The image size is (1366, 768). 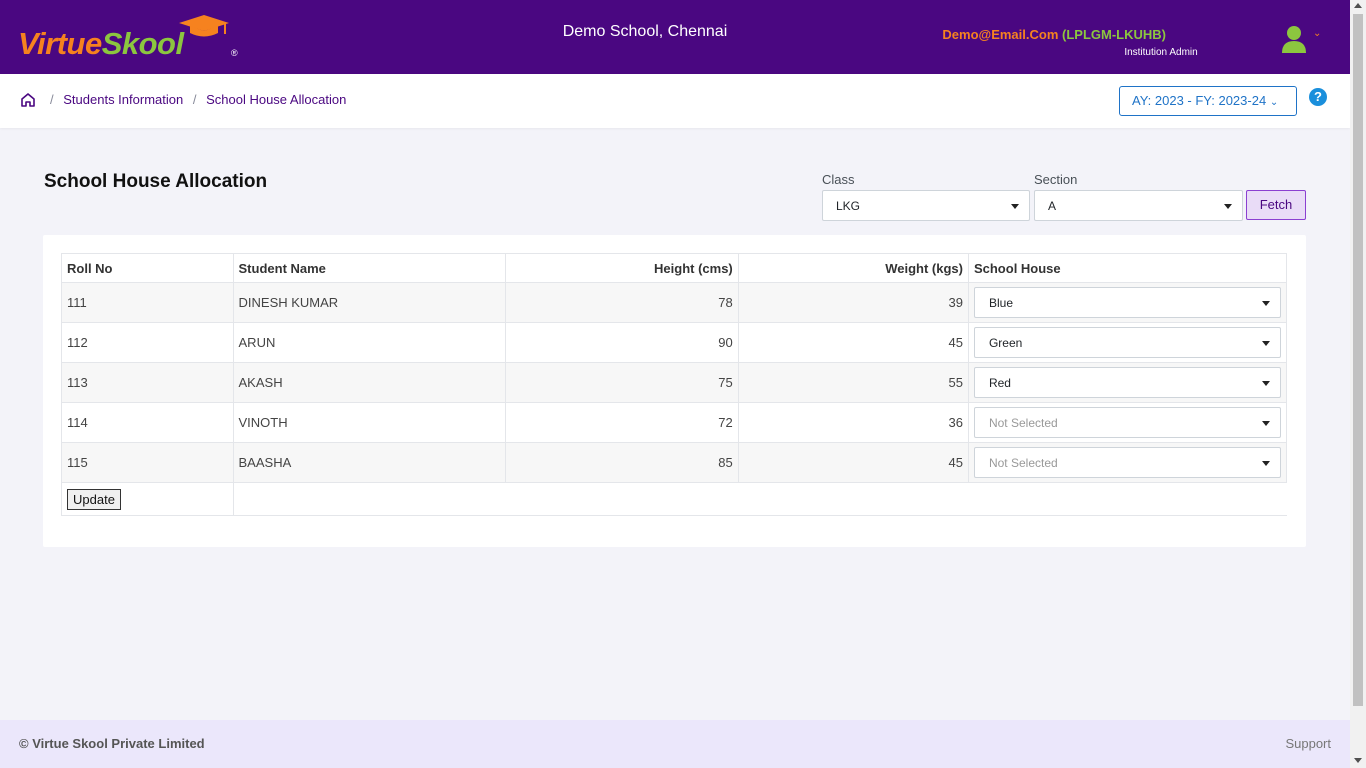 I want to click on user-icon, so click(x=1294, y=39).